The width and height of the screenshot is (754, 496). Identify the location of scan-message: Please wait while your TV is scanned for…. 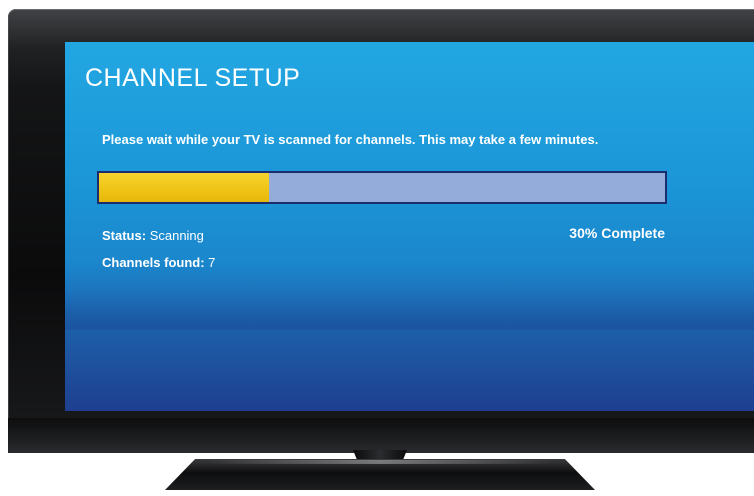
(350, 139).